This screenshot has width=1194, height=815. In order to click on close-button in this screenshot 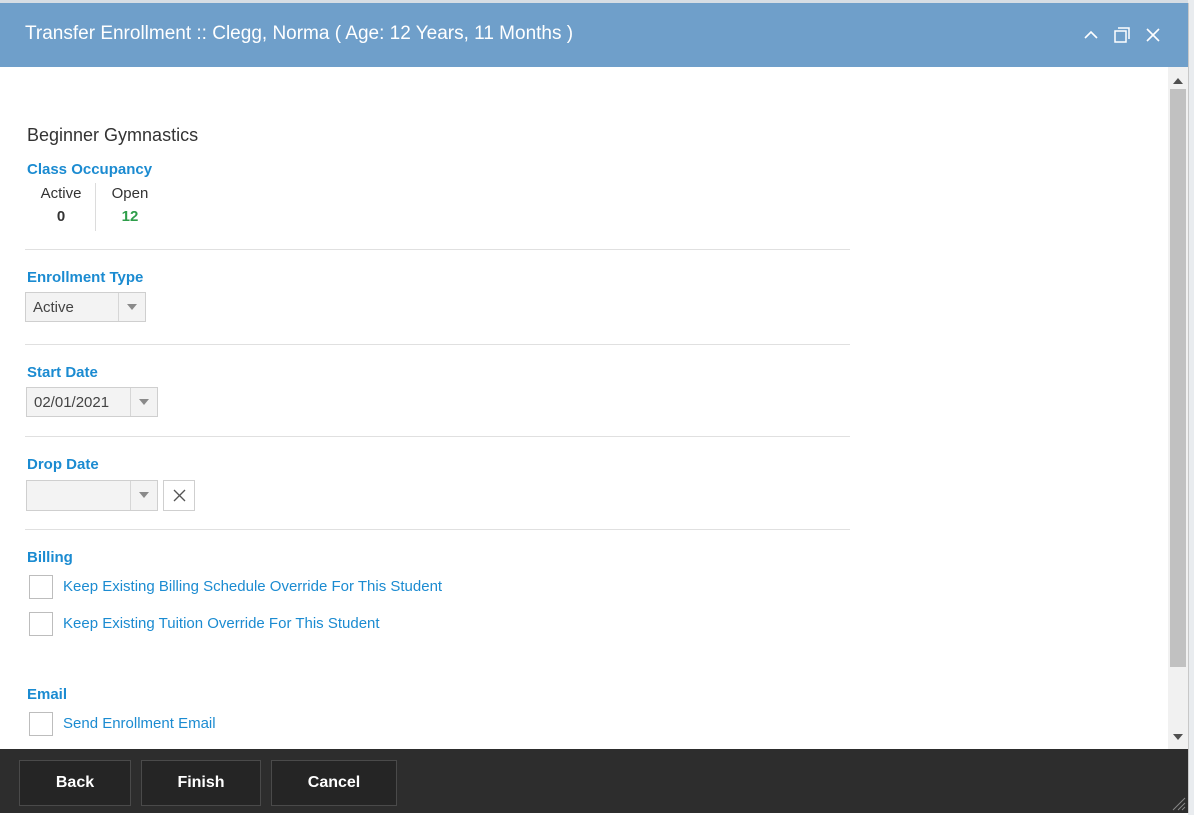, I will do `click(1153, 35)`.